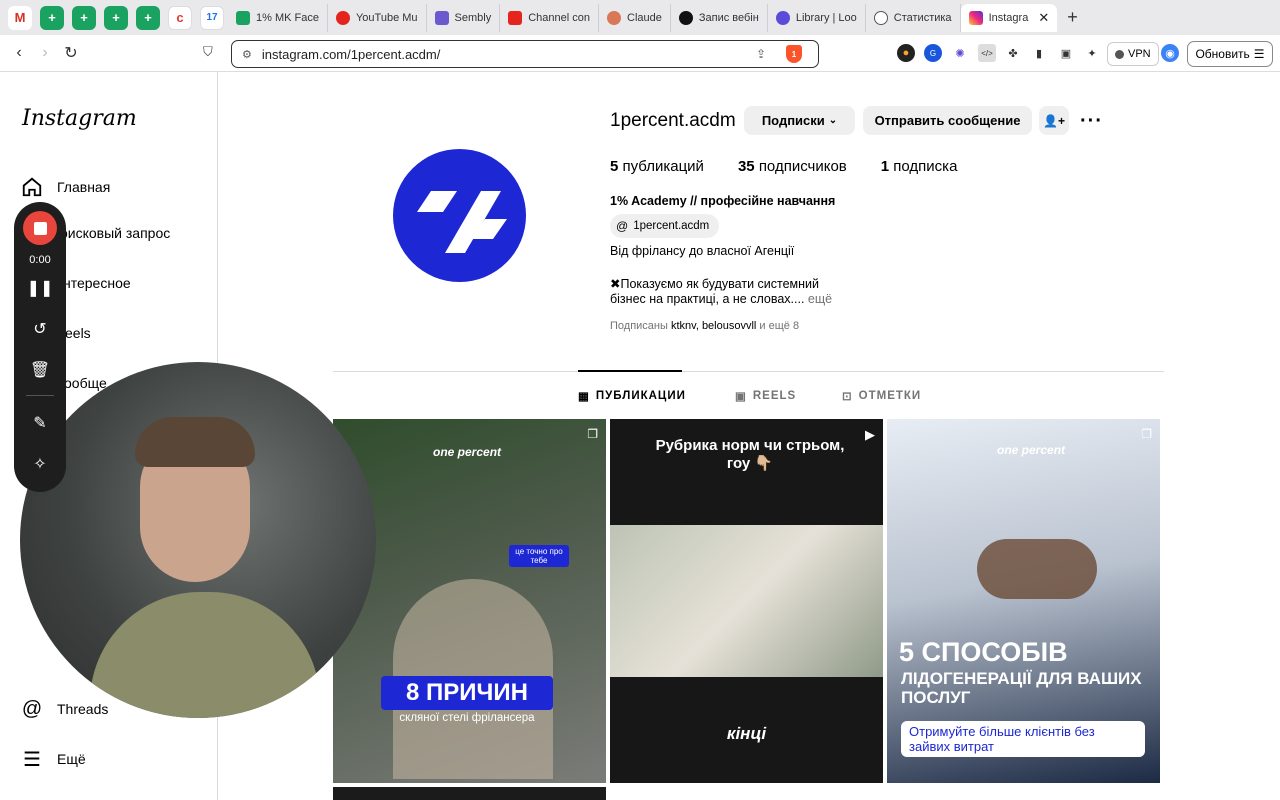  Describe the element at coordinates (85, 383) in the screenshot. I see `sidebar-item-messages: ообще` at that location.